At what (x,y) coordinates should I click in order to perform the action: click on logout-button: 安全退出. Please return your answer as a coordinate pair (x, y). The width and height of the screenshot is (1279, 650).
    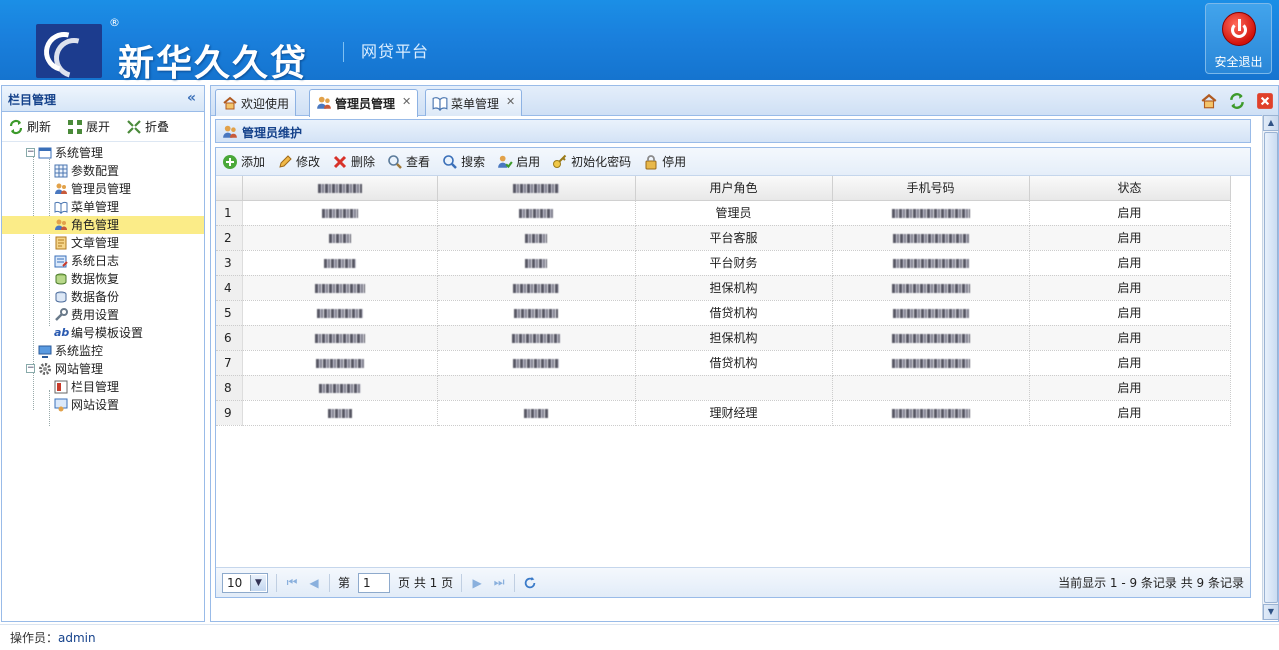
    Looking at the image, I should click on (1238, 38).